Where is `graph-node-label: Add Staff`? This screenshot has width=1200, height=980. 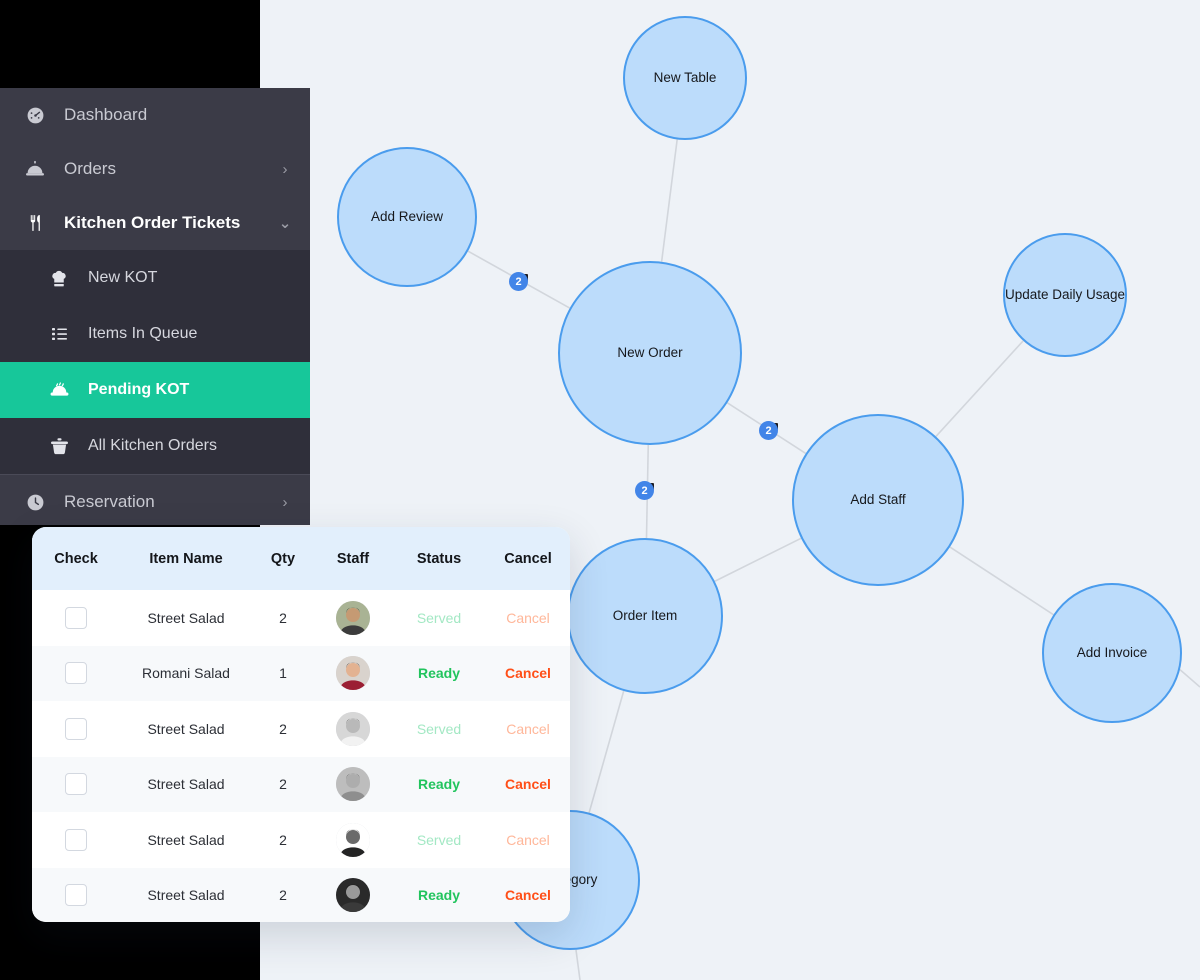 graph-node-label: Add Staff is located at coordinates (878, 500).